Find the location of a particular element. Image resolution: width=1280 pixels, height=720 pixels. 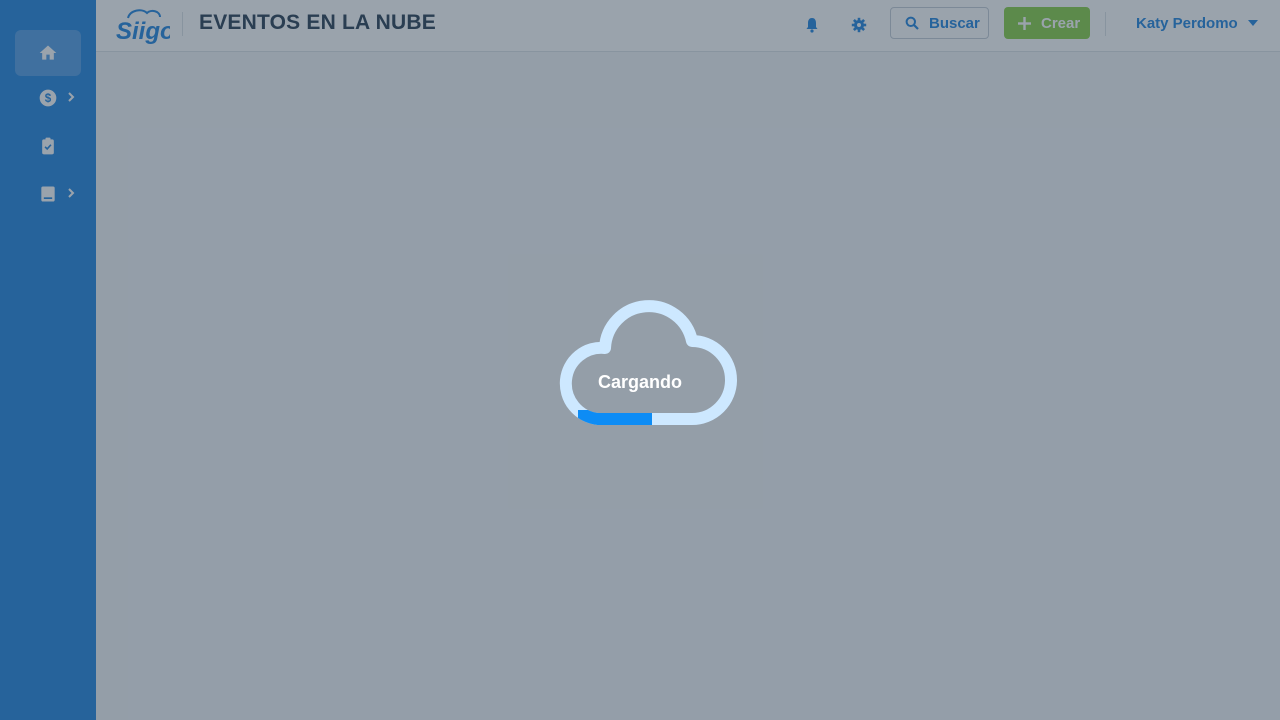

loading-label: Cargando is located at coordinates (639, 382).